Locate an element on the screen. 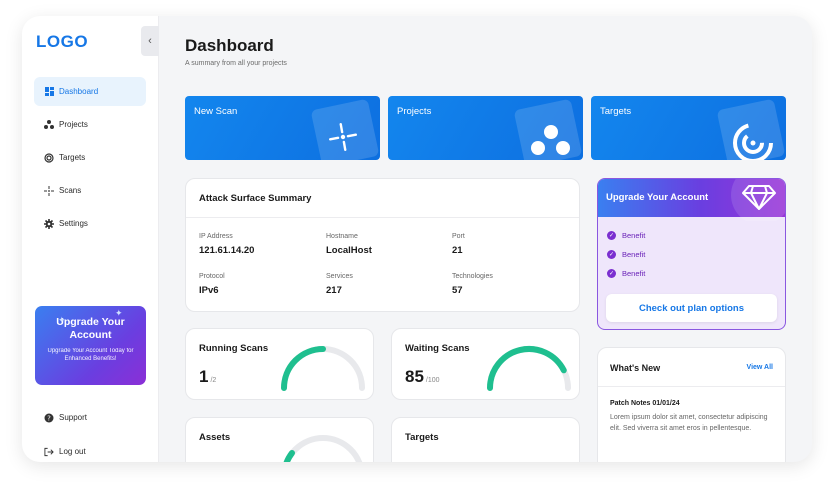  sidebar-item-label: Projects is located at coordinates (73, 124).